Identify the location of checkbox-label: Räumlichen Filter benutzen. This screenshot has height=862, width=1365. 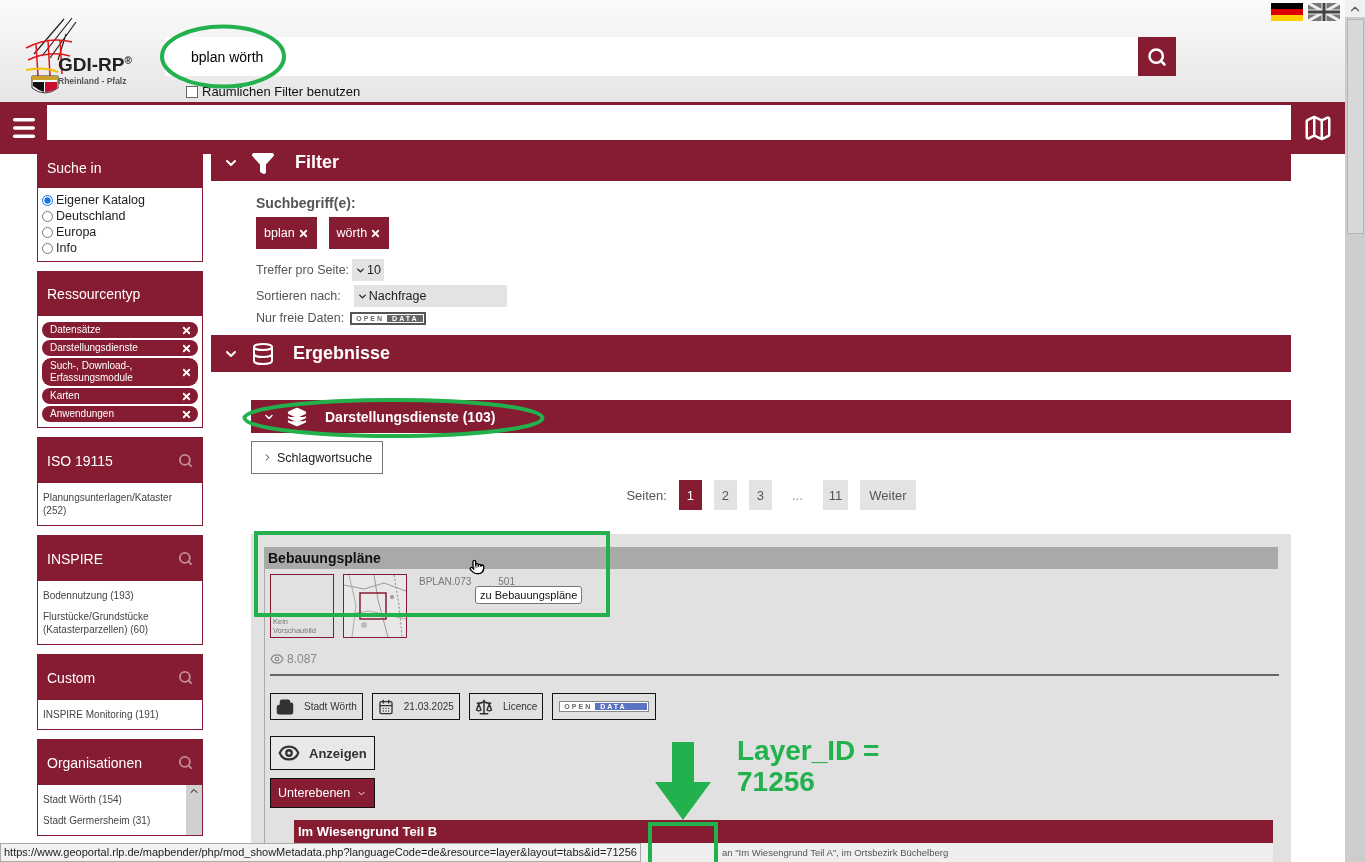
(281, 91).